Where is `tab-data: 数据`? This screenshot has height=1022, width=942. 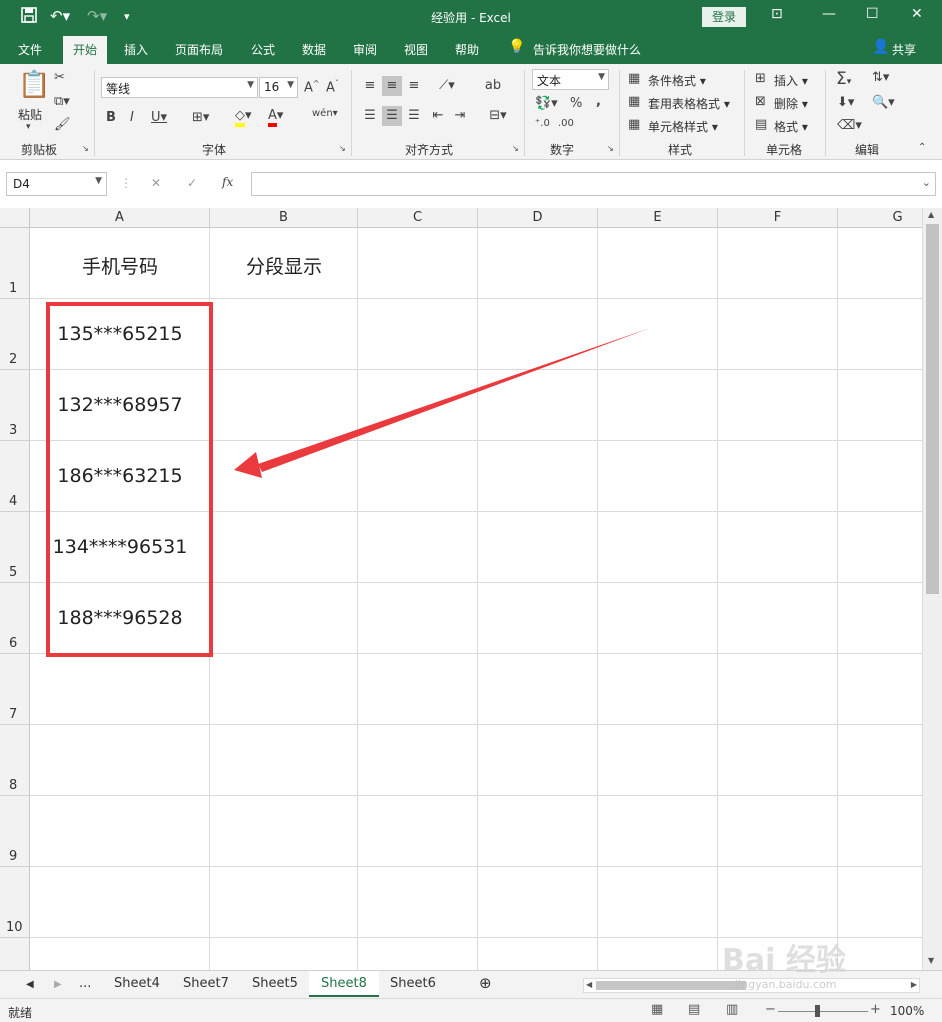 tab-data: 数据 is located at coordinates (314, 49).